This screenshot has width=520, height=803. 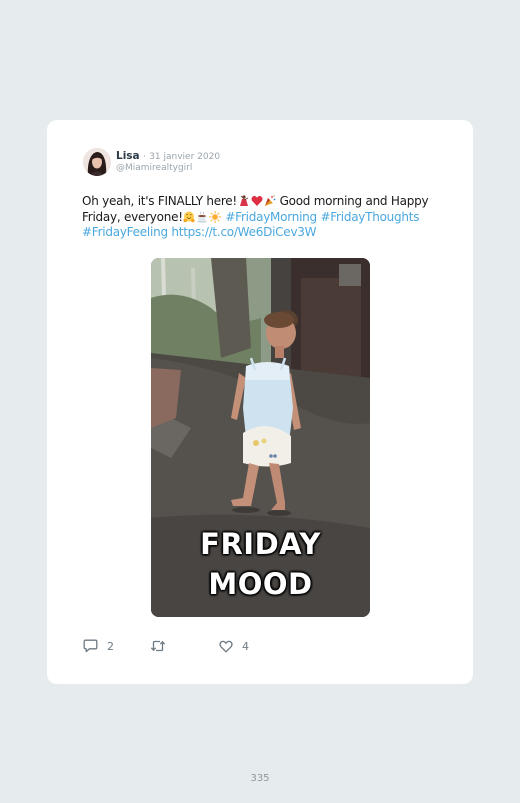 What do you see at coordinates (90, 646) in the screenshot?
I see `reply-icon` at bounding box center [90, 646].